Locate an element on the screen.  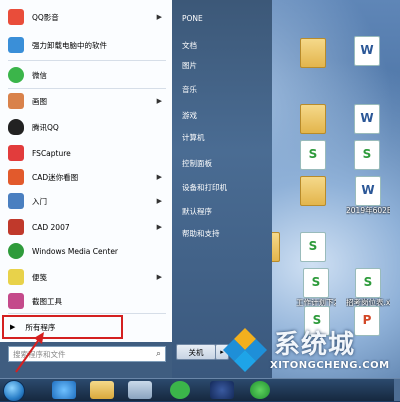
file-explorer-icon is located at coordinates (102, 390).